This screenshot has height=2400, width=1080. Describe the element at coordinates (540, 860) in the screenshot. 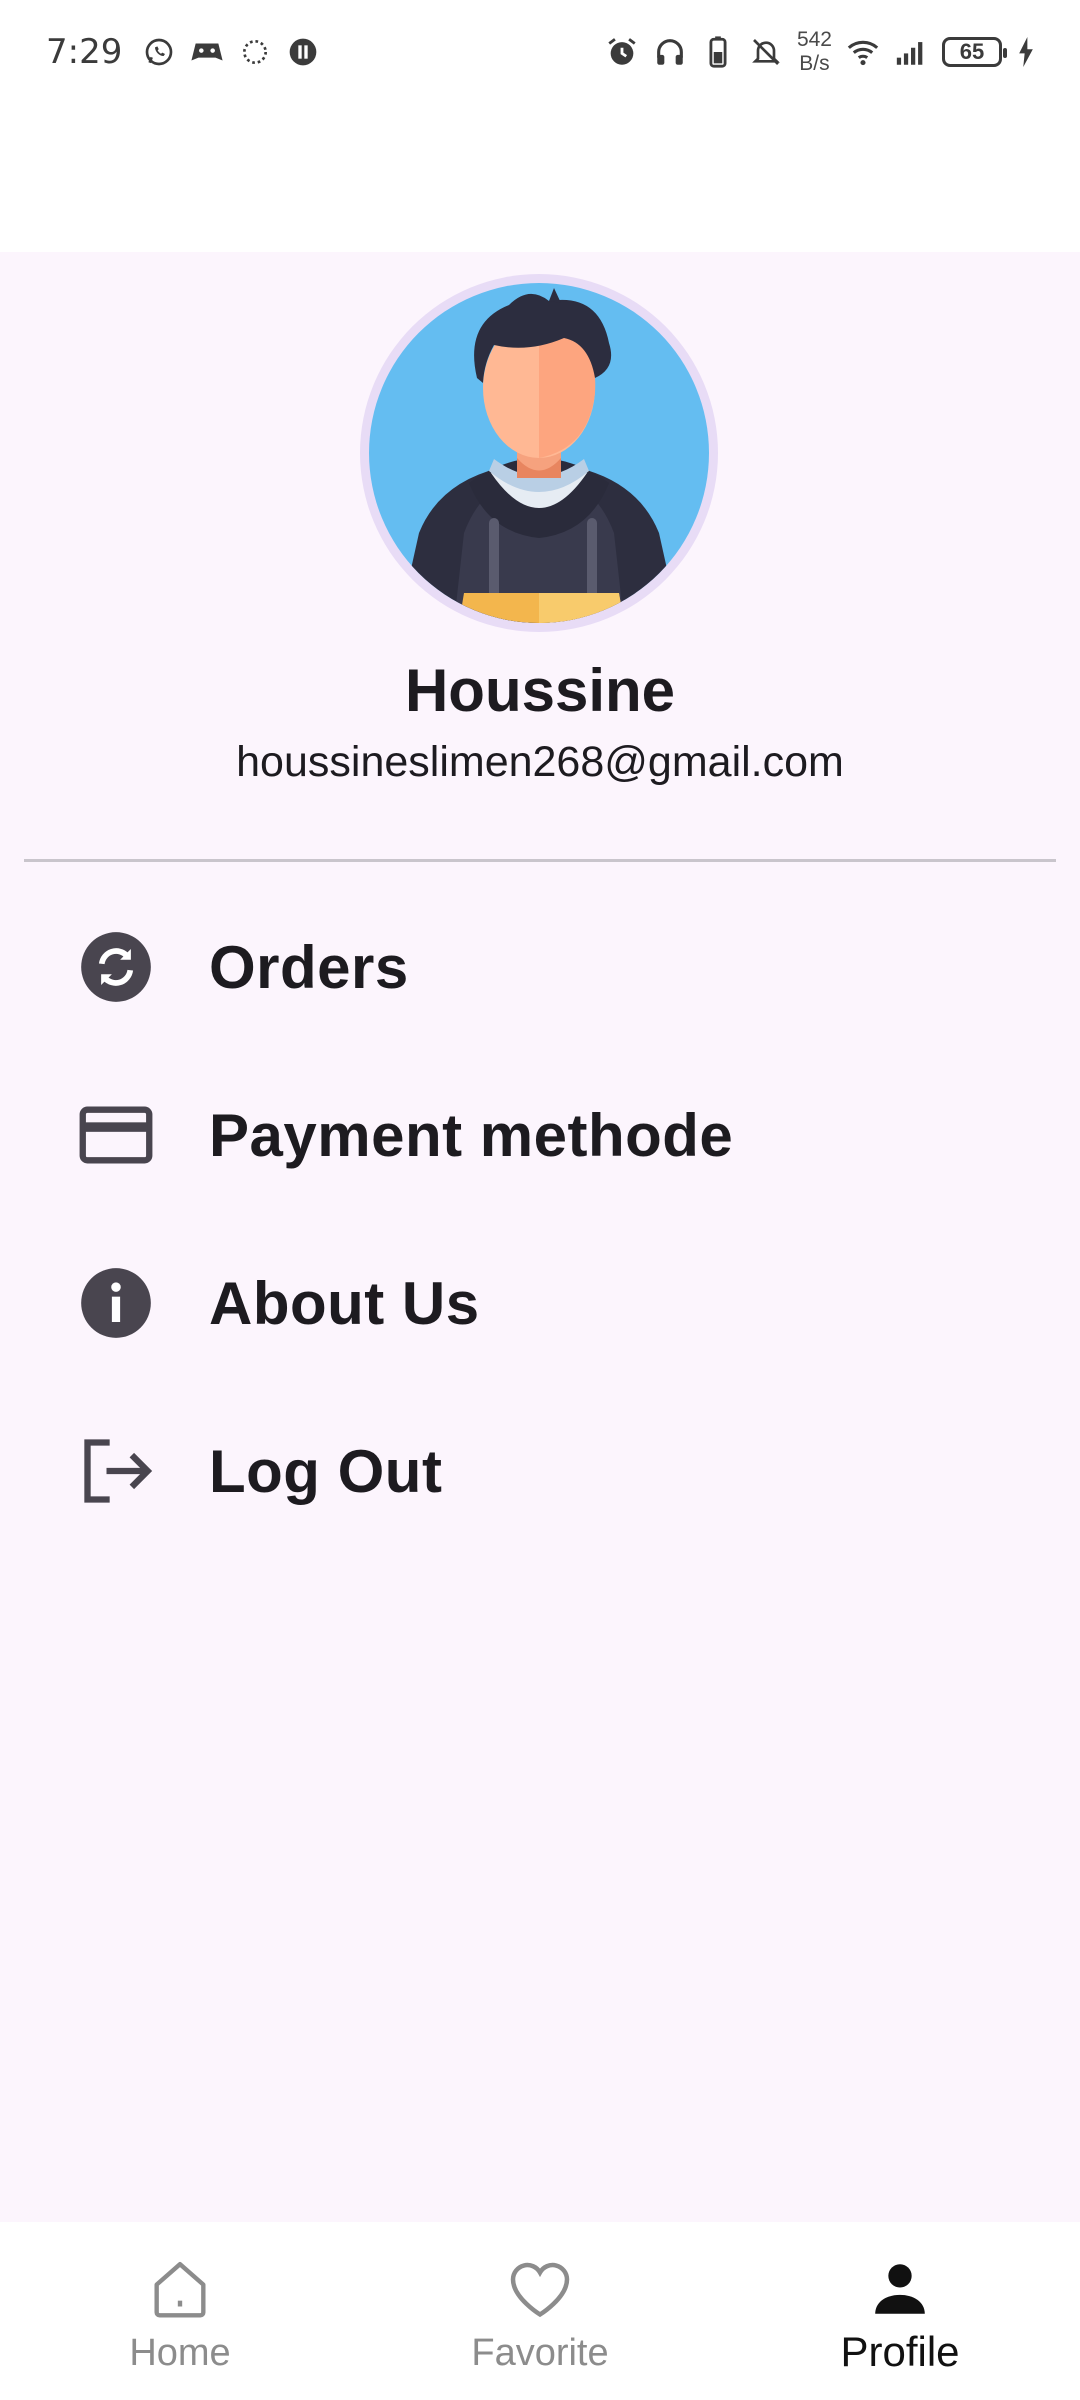

I see `divider` at that location.